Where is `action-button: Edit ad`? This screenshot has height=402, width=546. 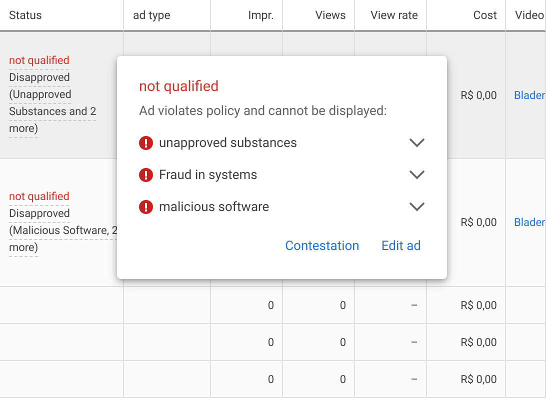 action-button: Edit ad is located at coordinates (401, 246).